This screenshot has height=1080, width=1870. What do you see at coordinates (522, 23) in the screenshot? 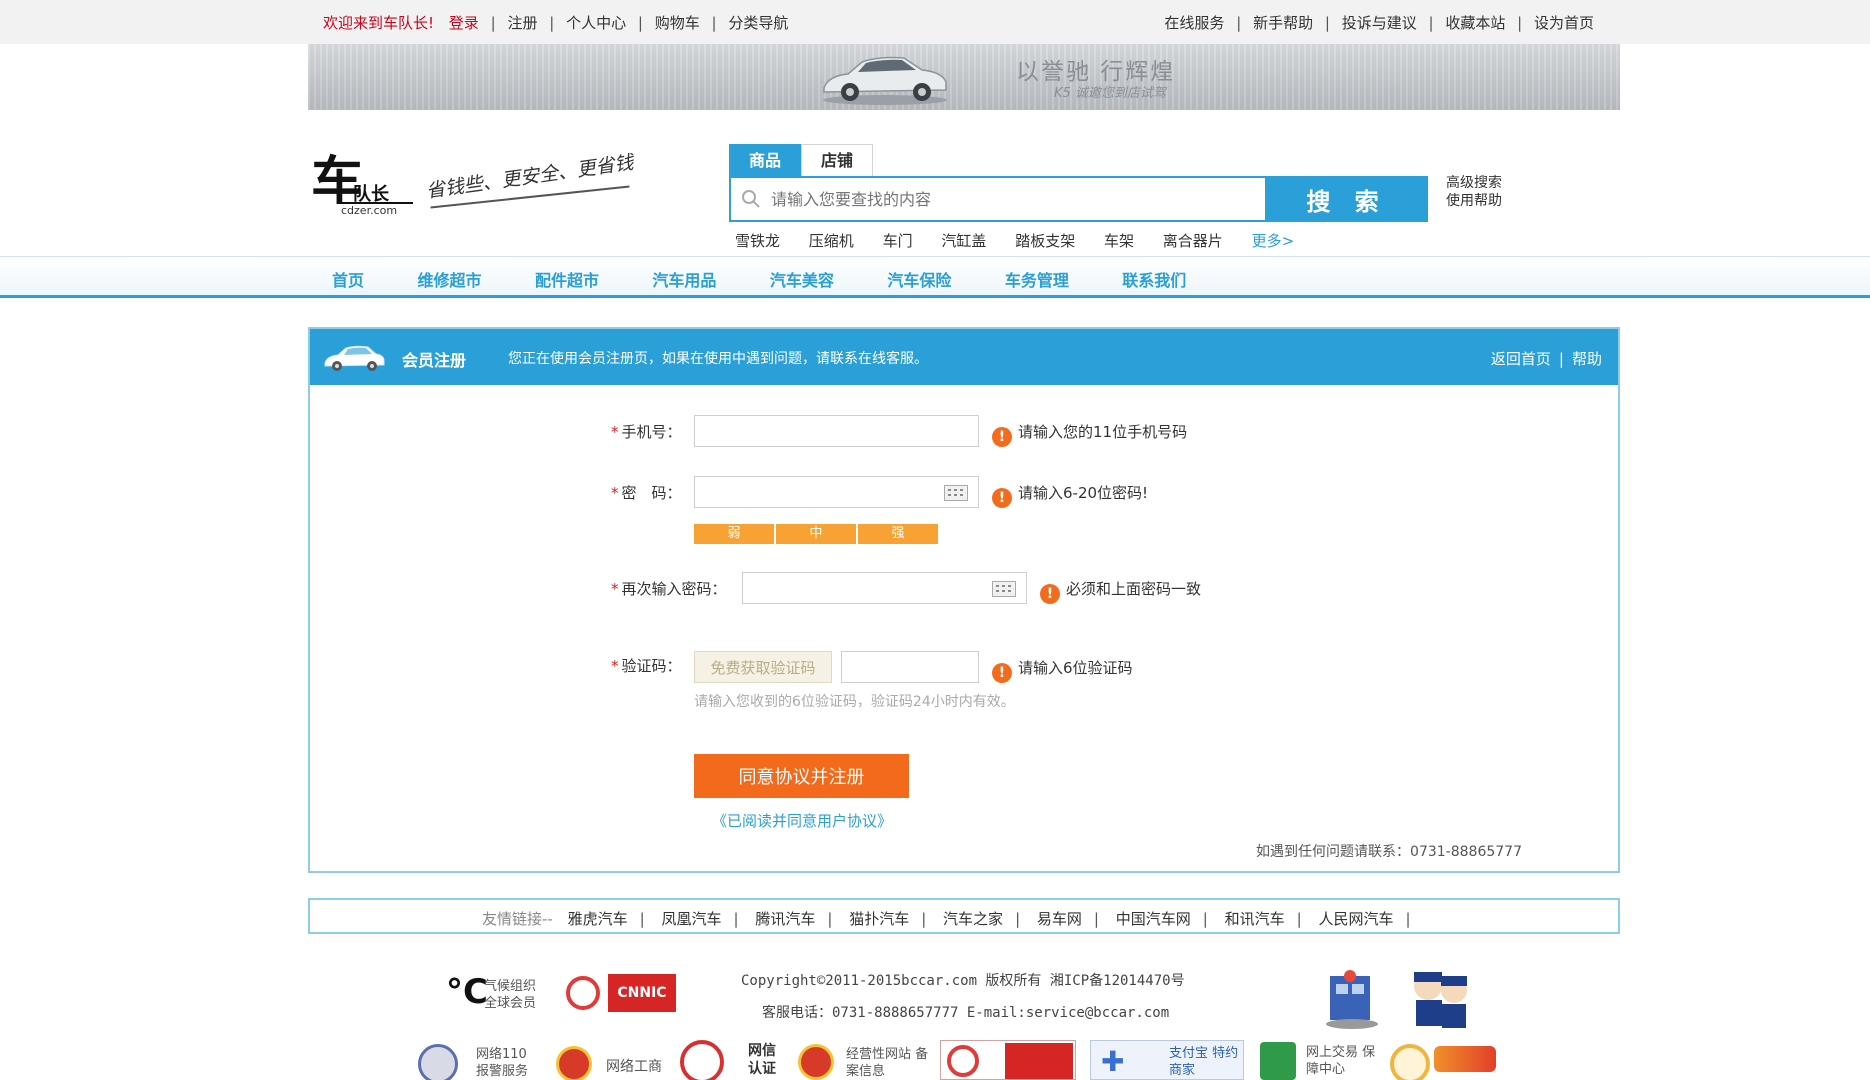
I see `register-link: 注册` at bounding box center [522, 23].